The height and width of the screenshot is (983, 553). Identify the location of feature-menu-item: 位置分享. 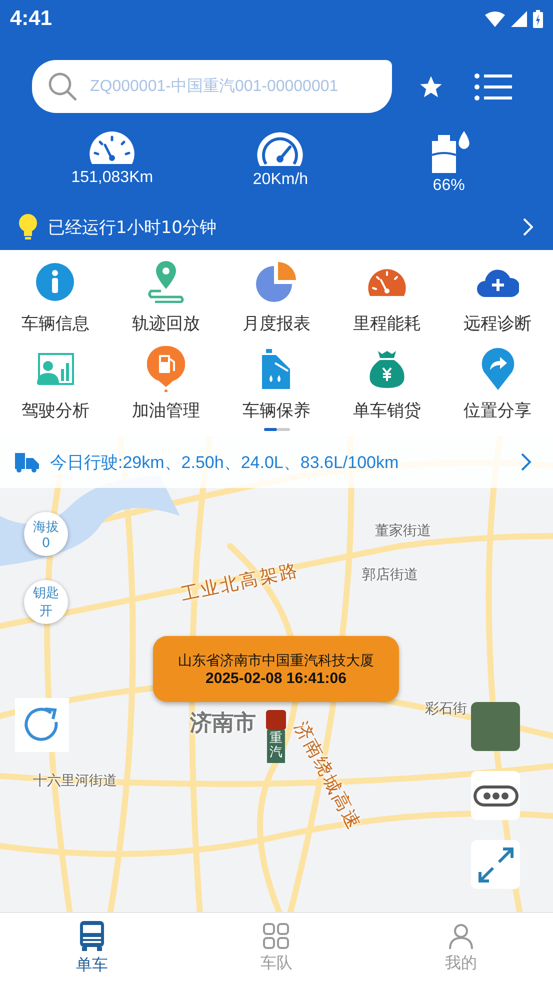
(497, 383).